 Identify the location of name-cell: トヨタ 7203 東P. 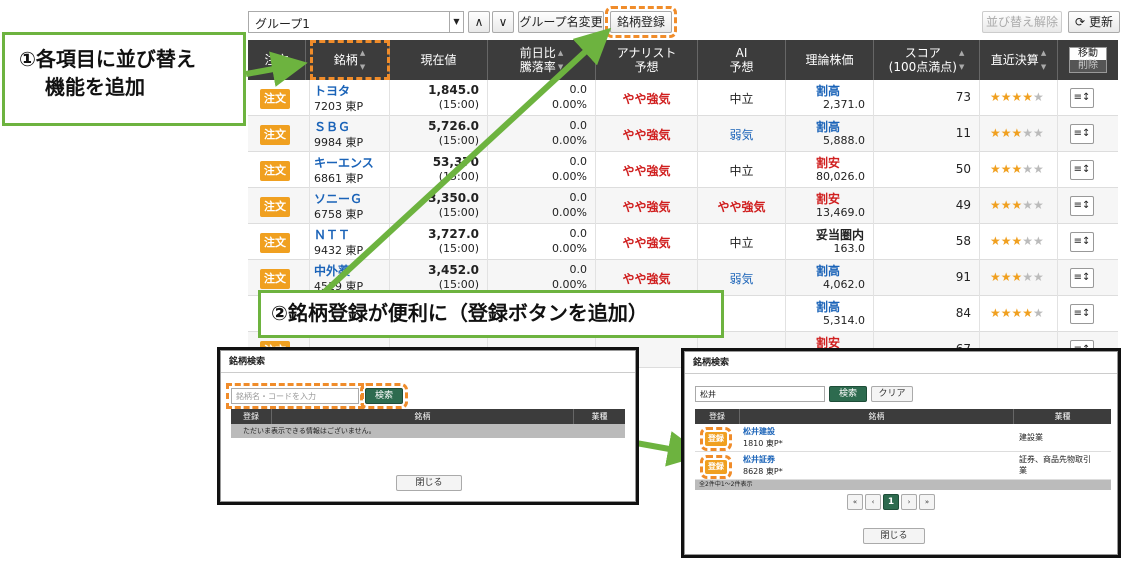
(350, 98).